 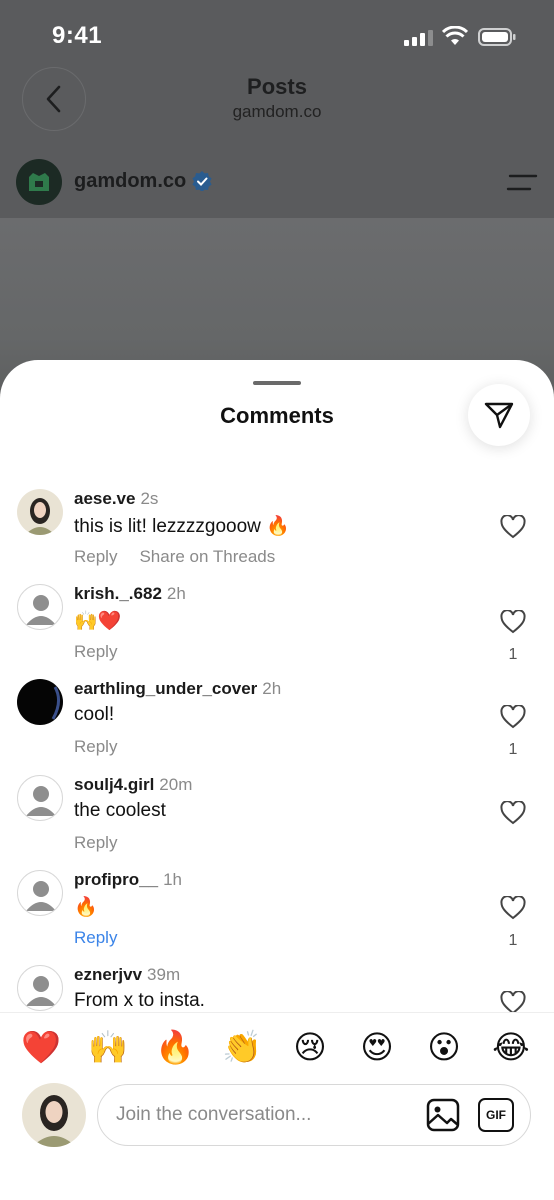 I want to click on comment-username: earthling_under_cover 2h, so click(x=177, y=689).